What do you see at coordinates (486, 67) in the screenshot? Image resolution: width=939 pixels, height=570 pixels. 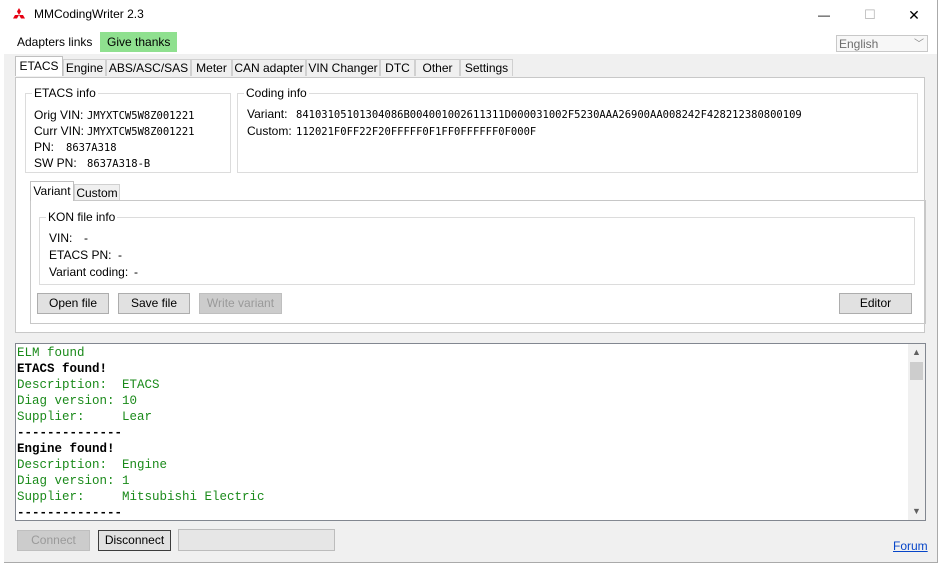 I see `tab-settings: Settings` at bounding box center [486, 67].